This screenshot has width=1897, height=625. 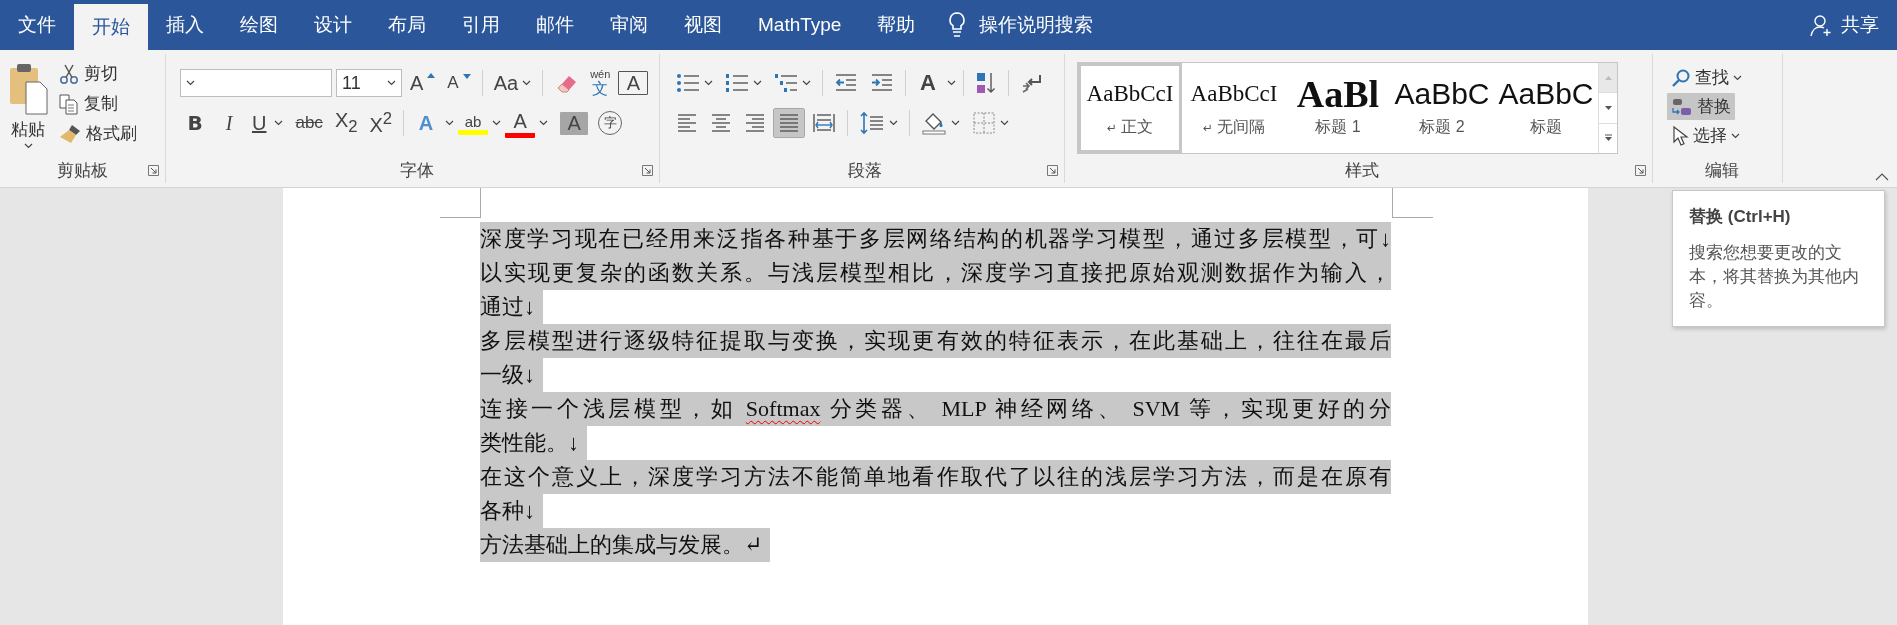 What do you see at coordinates (195, 123) in the screenshot?
I see `format-button: B` at bounding box center [195, 123].